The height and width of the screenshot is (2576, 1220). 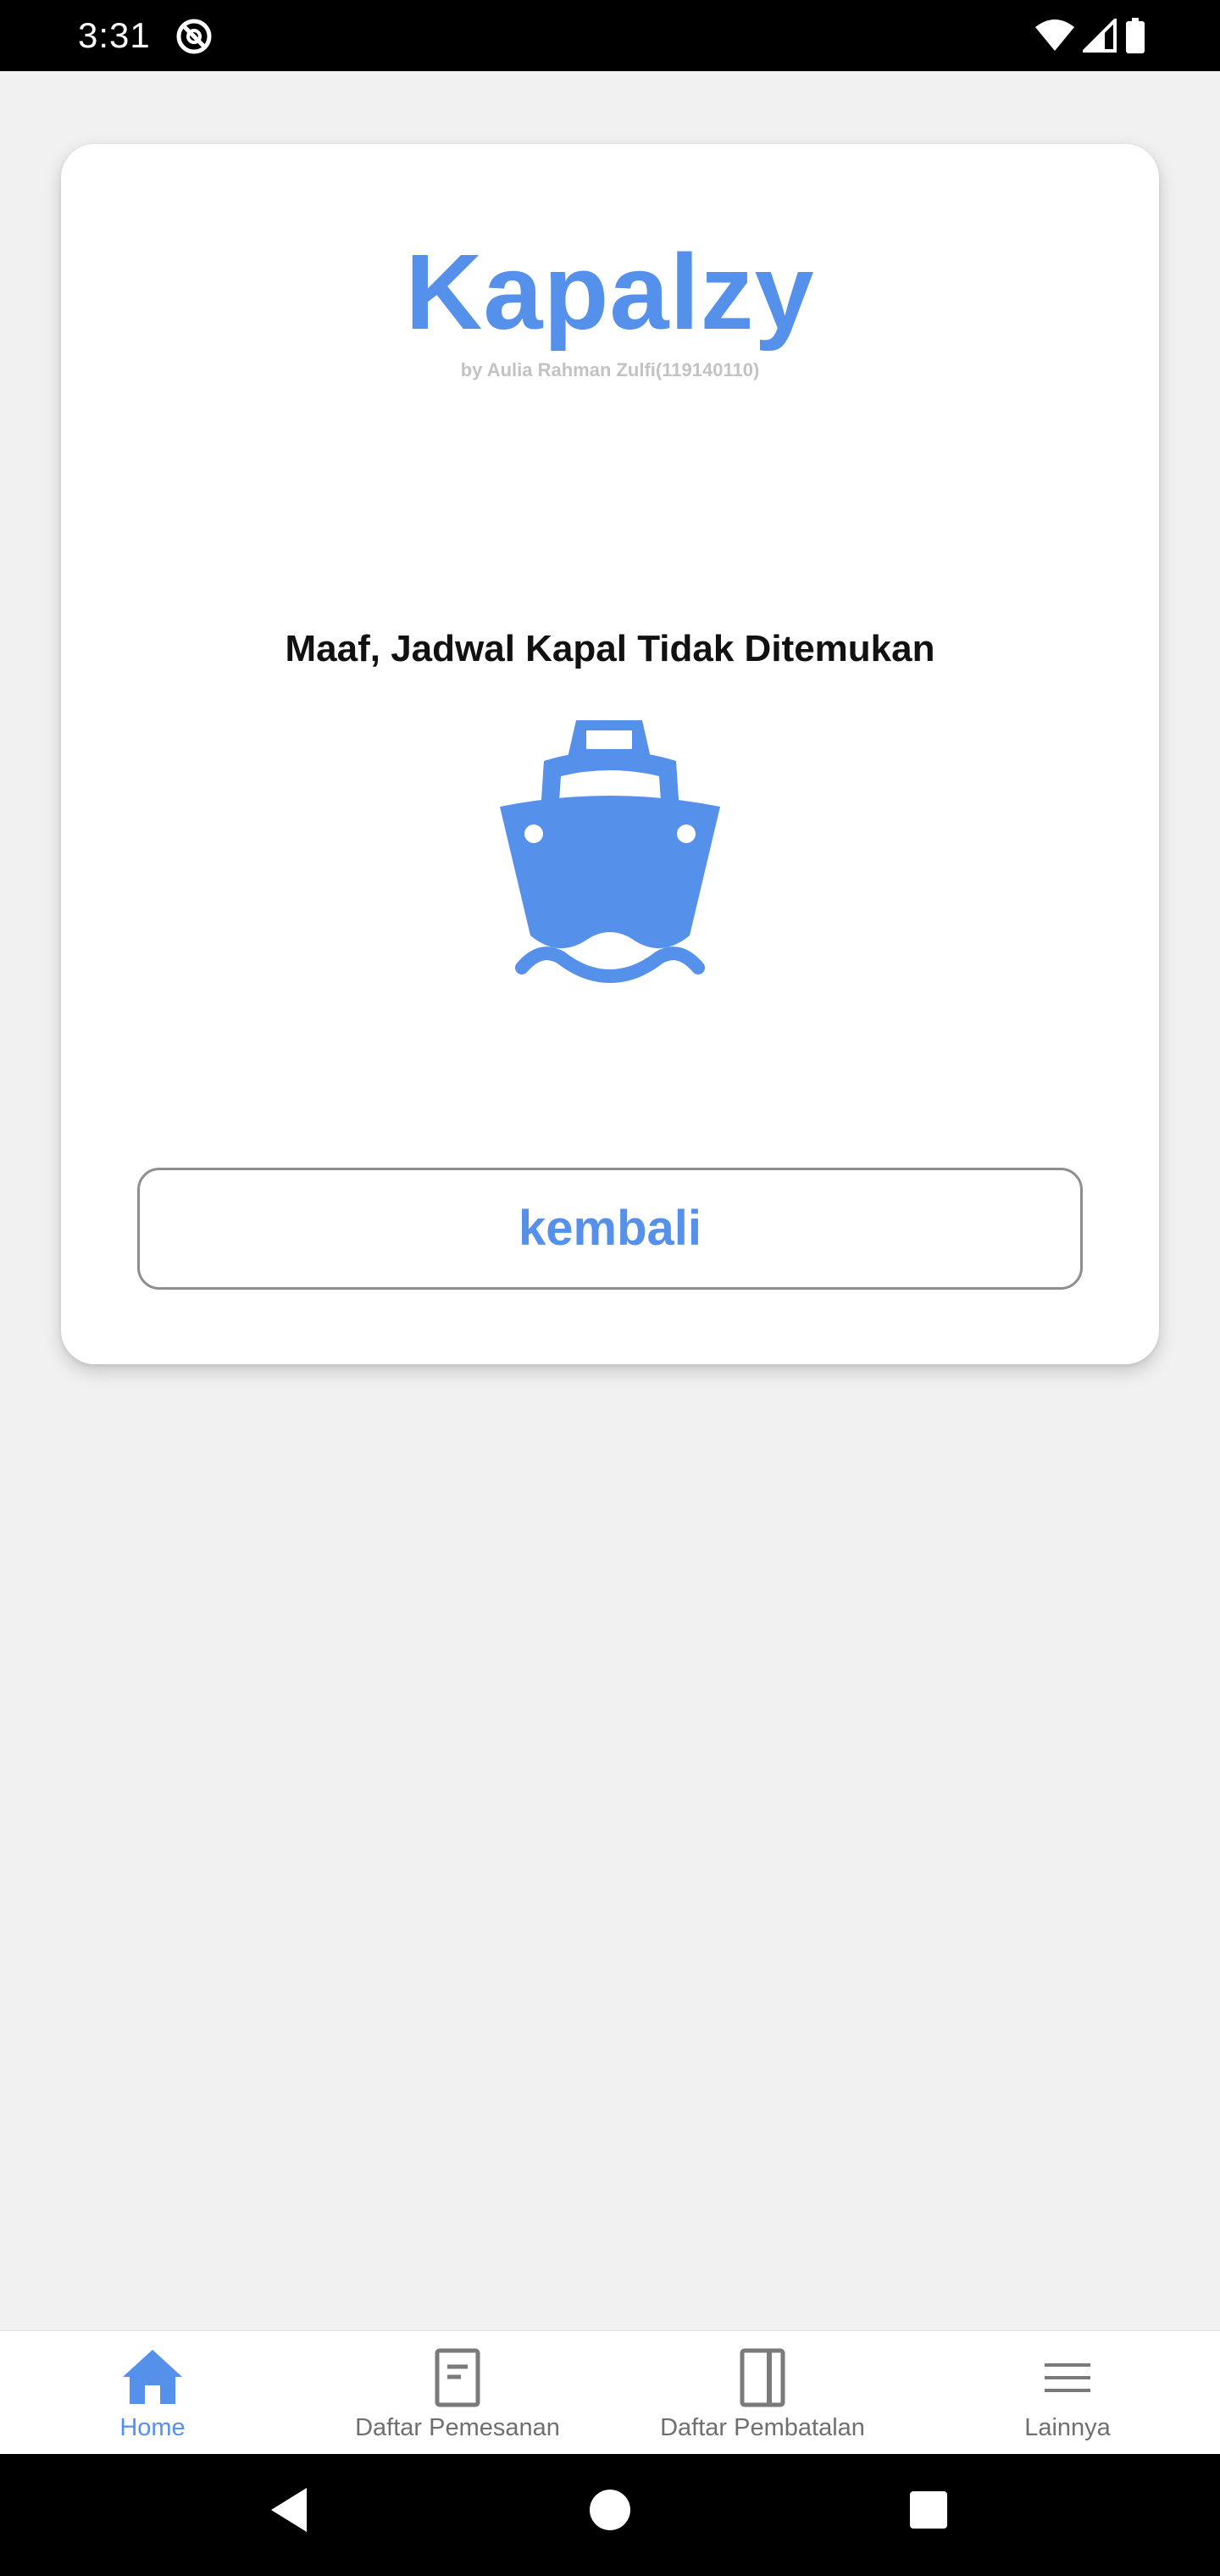 I want to click on nav-label-home: Home, so click(x=152, y=2427).